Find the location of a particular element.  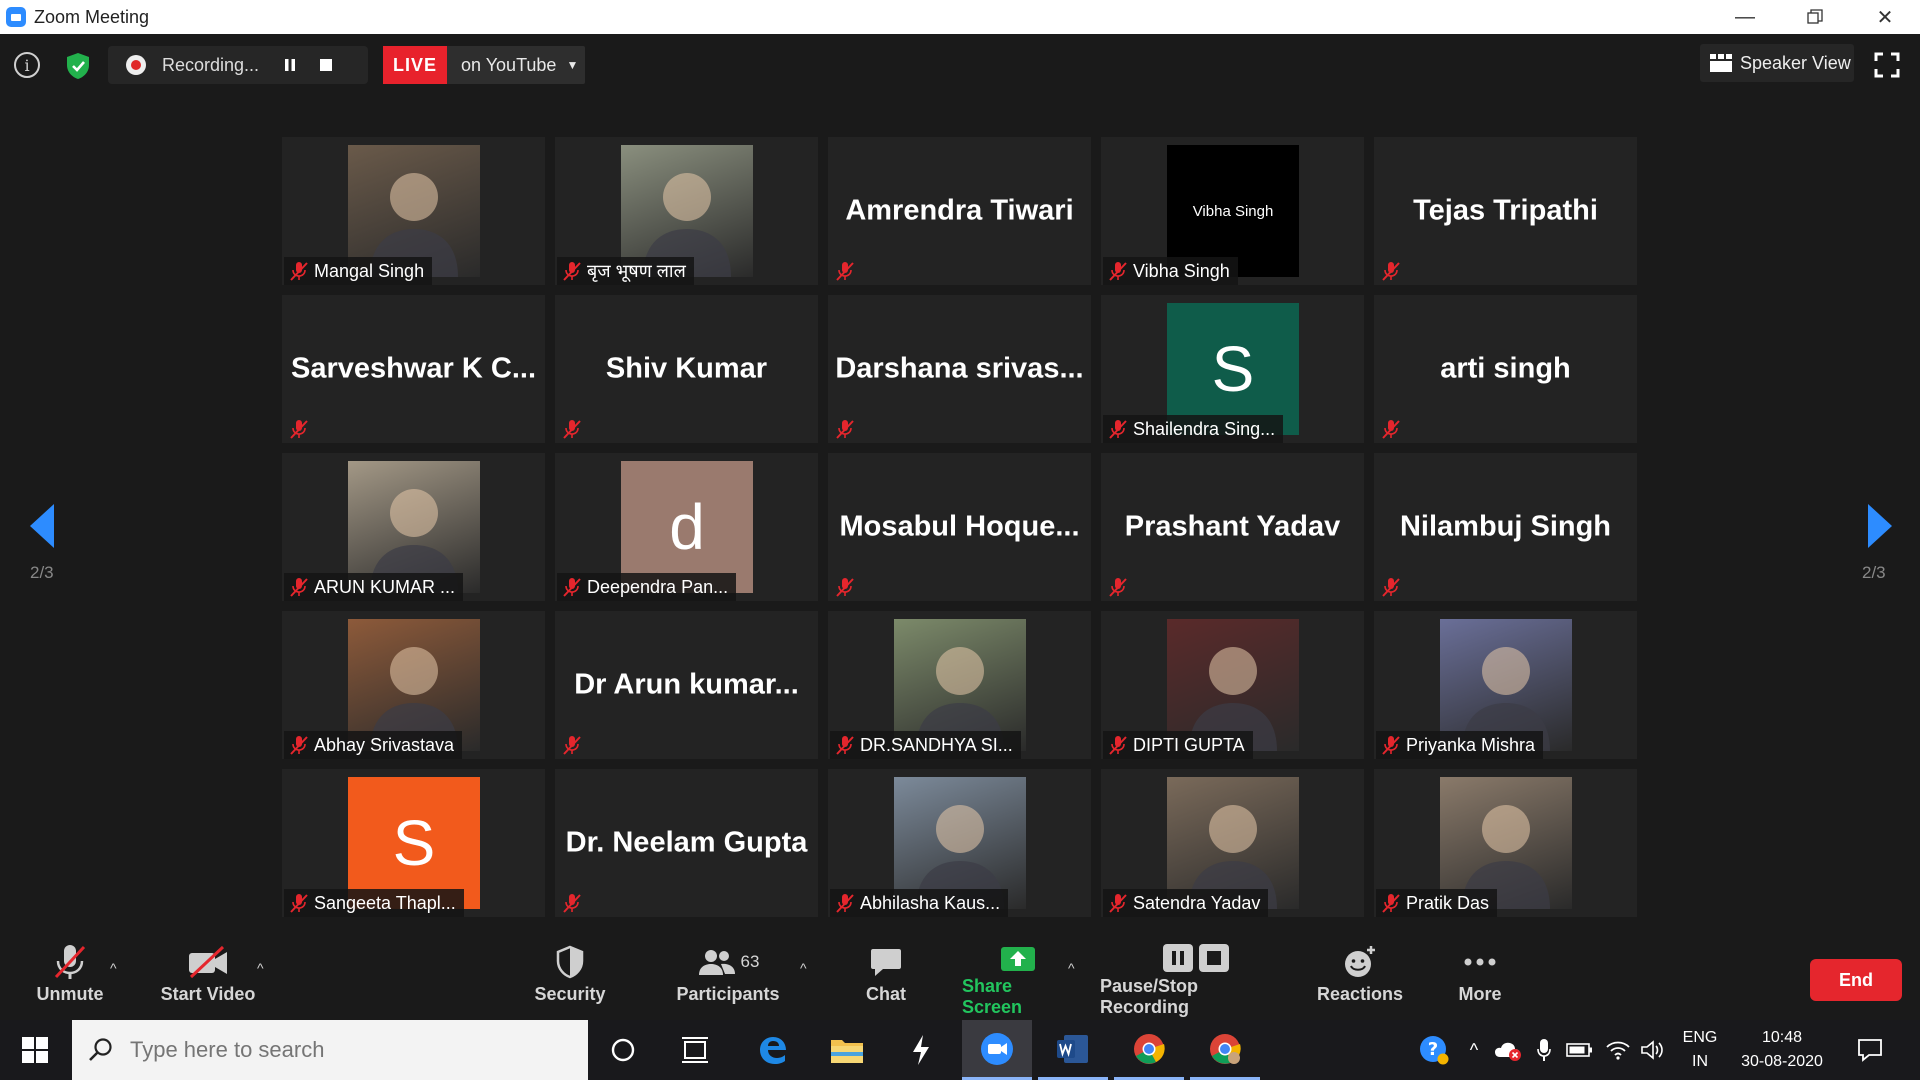

language-code: ENG is located at coordinates (1700, 1037).